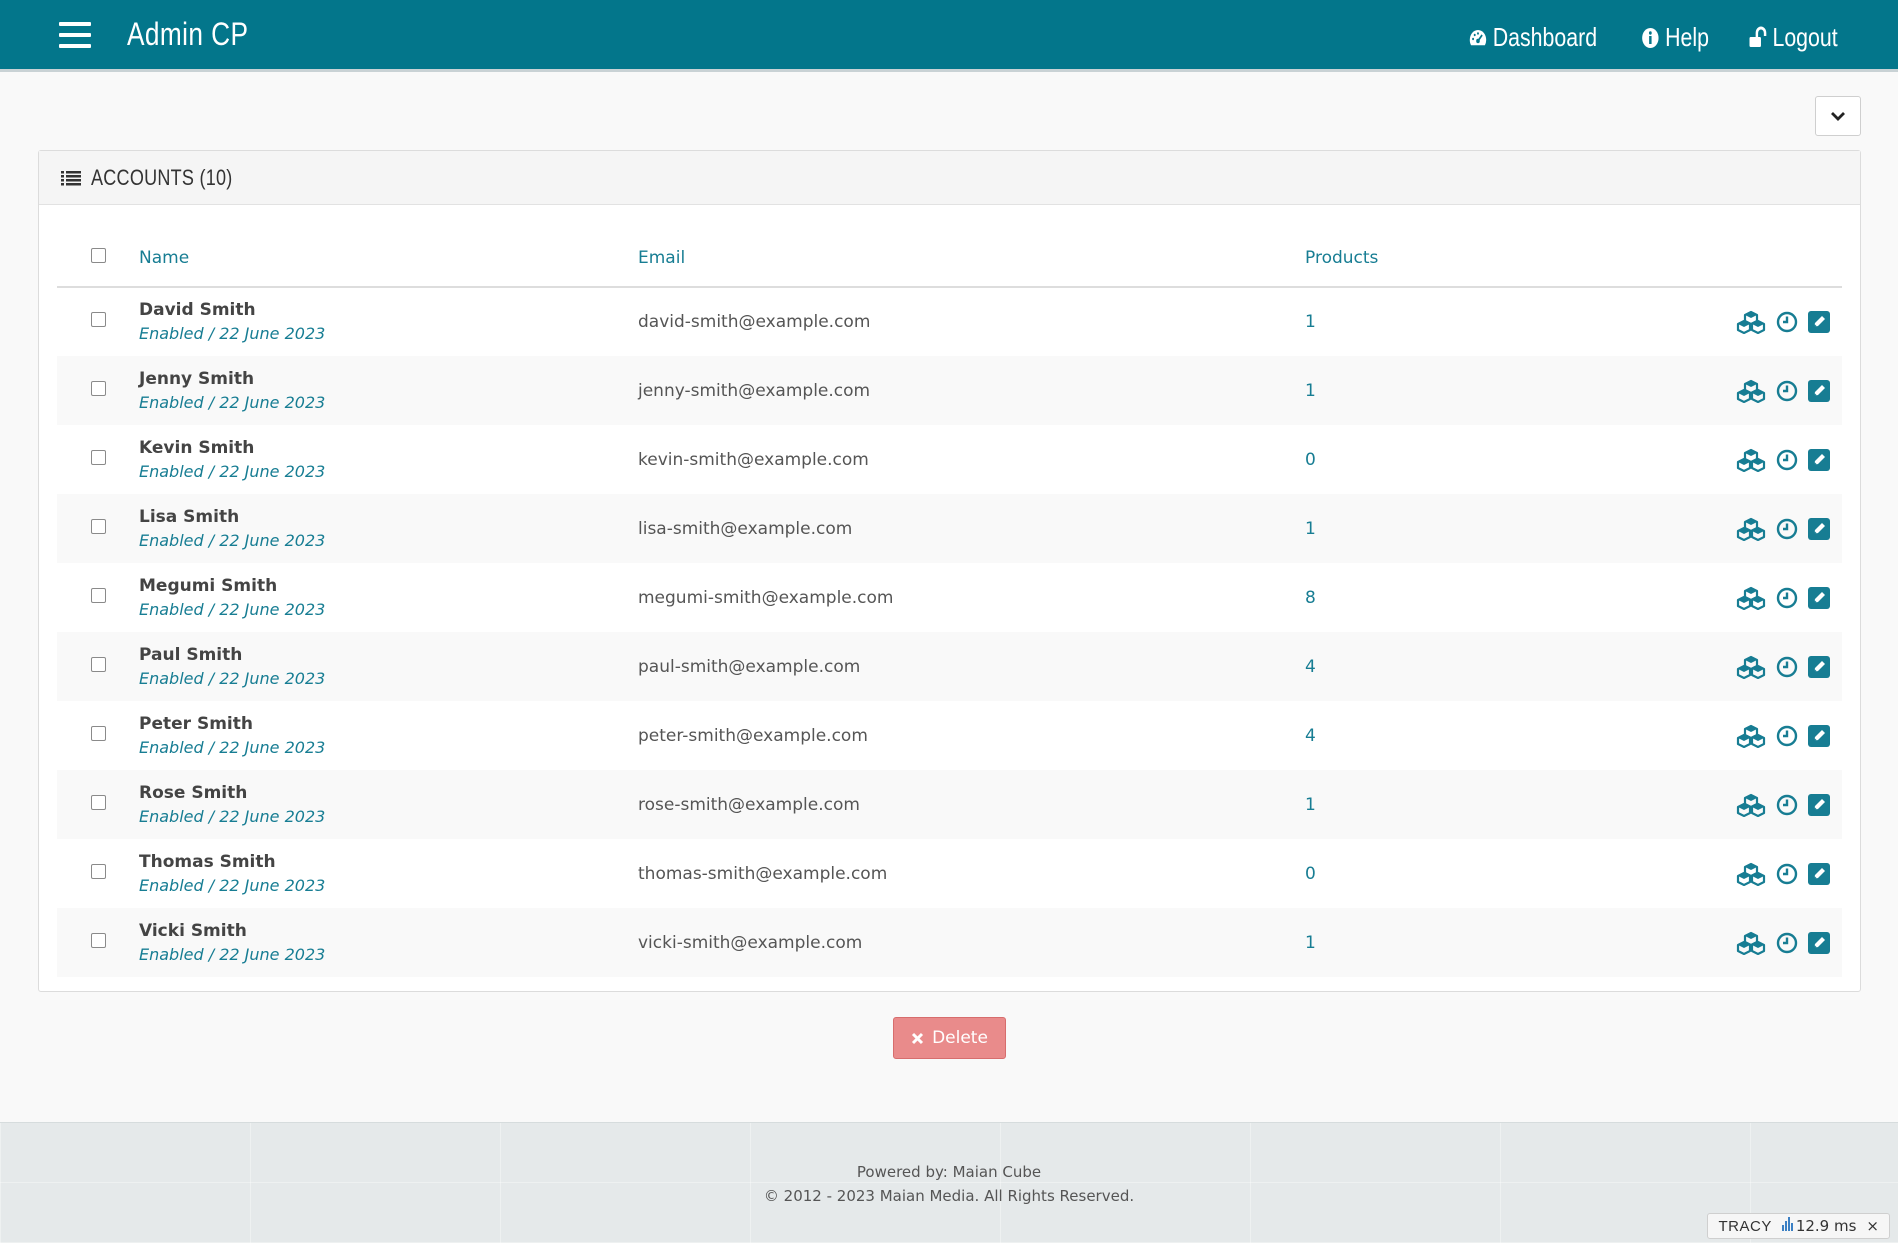 This screenshot has height=1243, width=1898. I want to click on column-header-products: Products, so click(1500, 254).